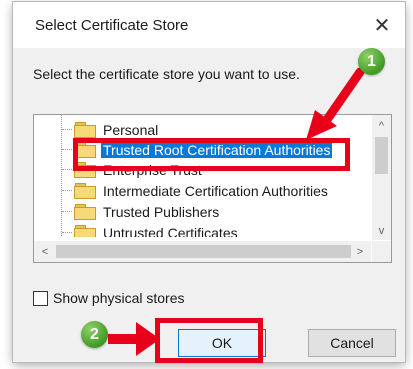  I want to click on horizontal-scrollbar: < >, so click(202, 251).